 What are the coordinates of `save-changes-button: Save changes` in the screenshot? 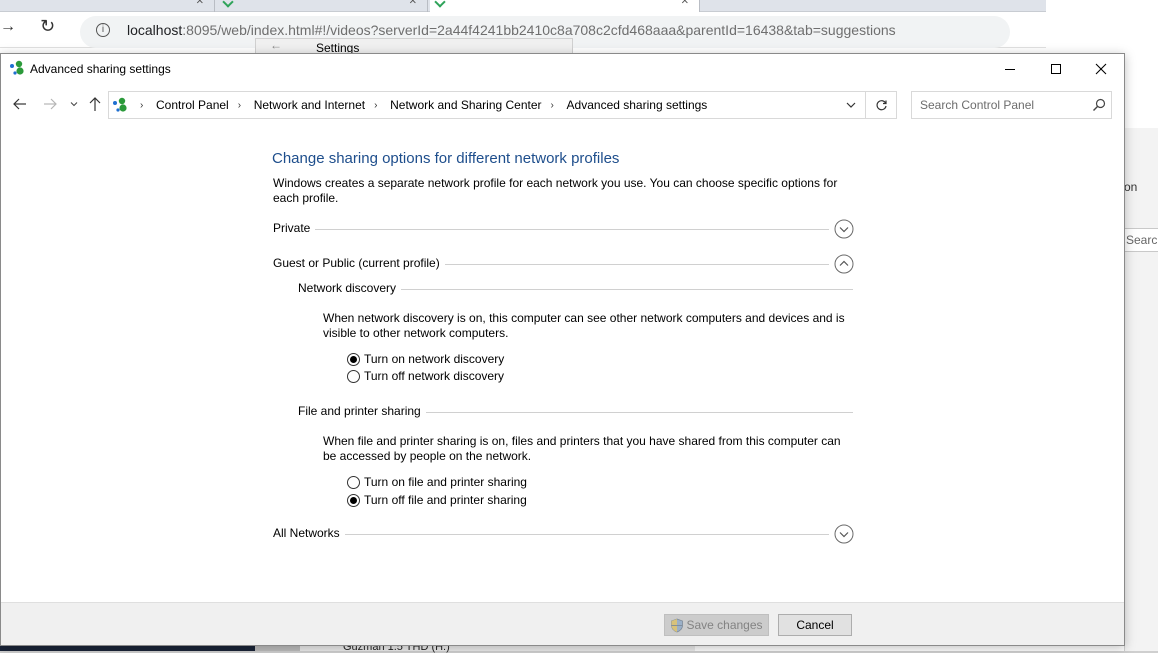 It's located at (716, 625).